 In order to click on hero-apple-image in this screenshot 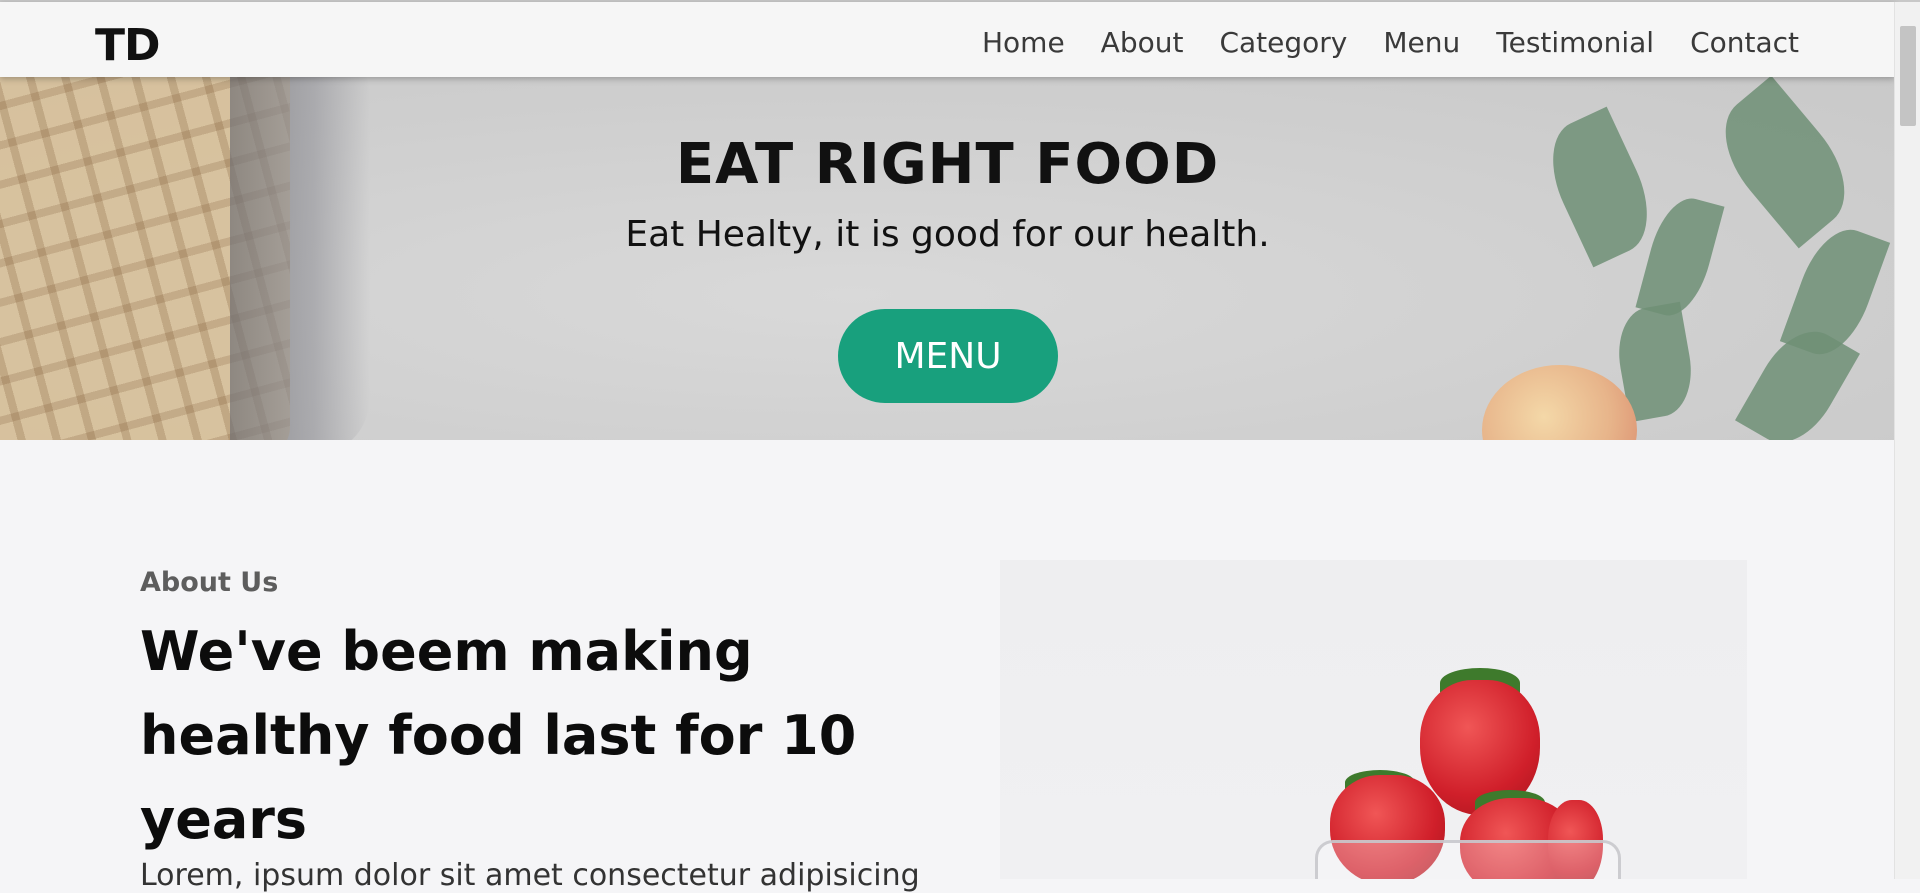, I will do `click(1559, 402)`.